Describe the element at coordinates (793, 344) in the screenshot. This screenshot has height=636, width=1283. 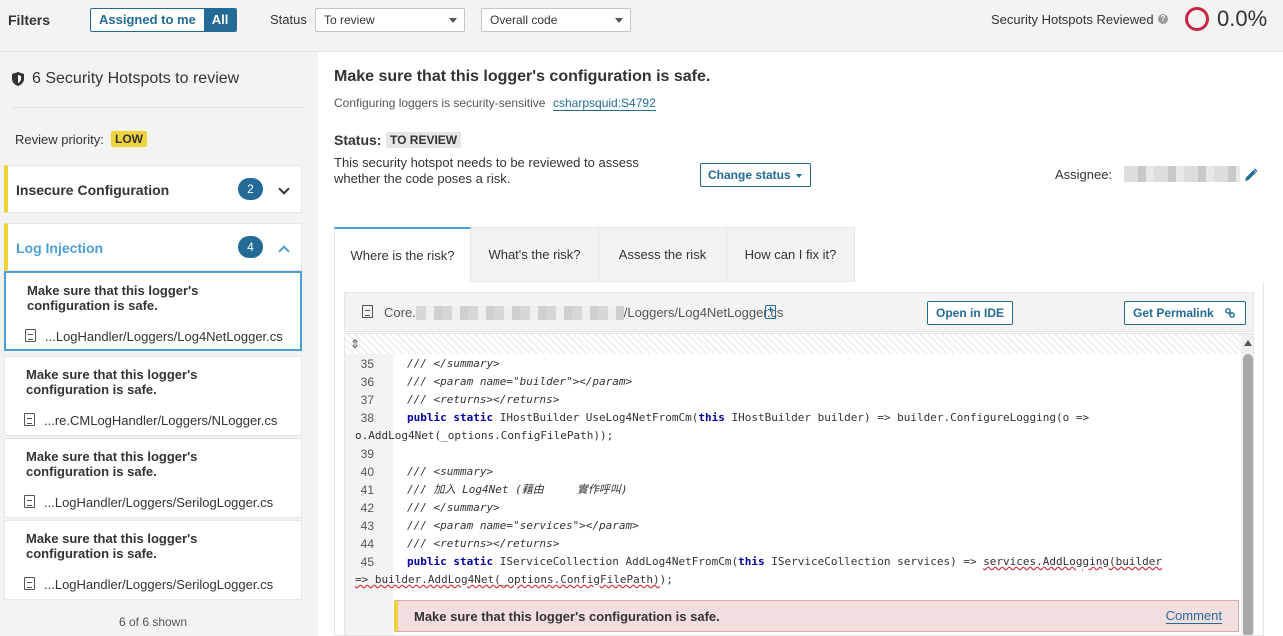
I see `expand-code-bar: ⇕` at that location.